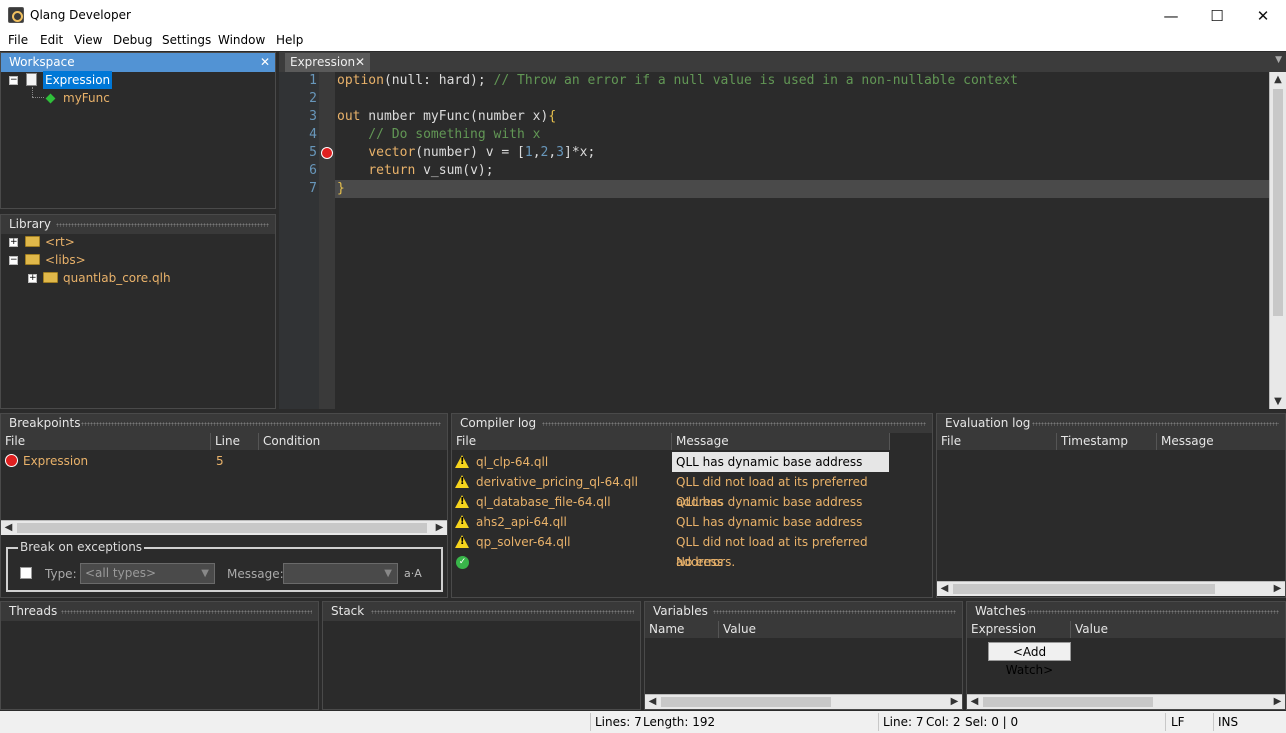 The image size is (1286, 733). Describe the element at coordinates (1278, 60) in the screenshot. I see `tab-menu-chevron-icon: ▼` at that location.